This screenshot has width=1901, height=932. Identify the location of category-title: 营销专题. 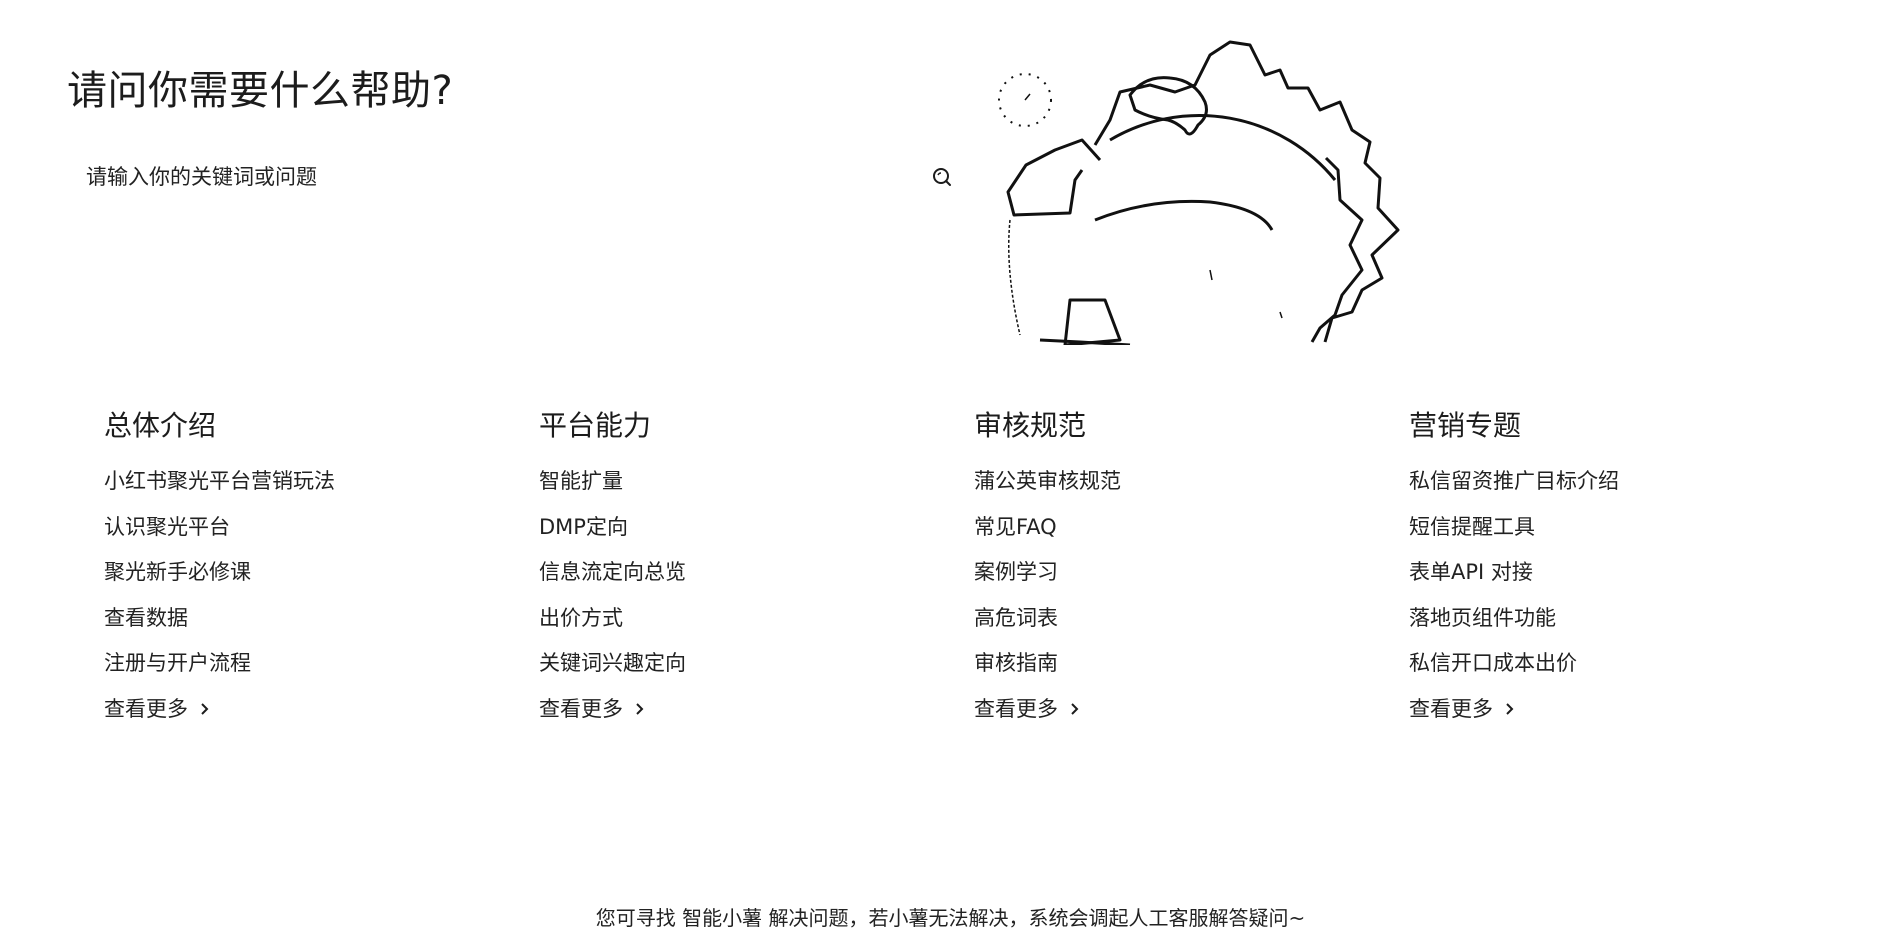
(1465, 425).